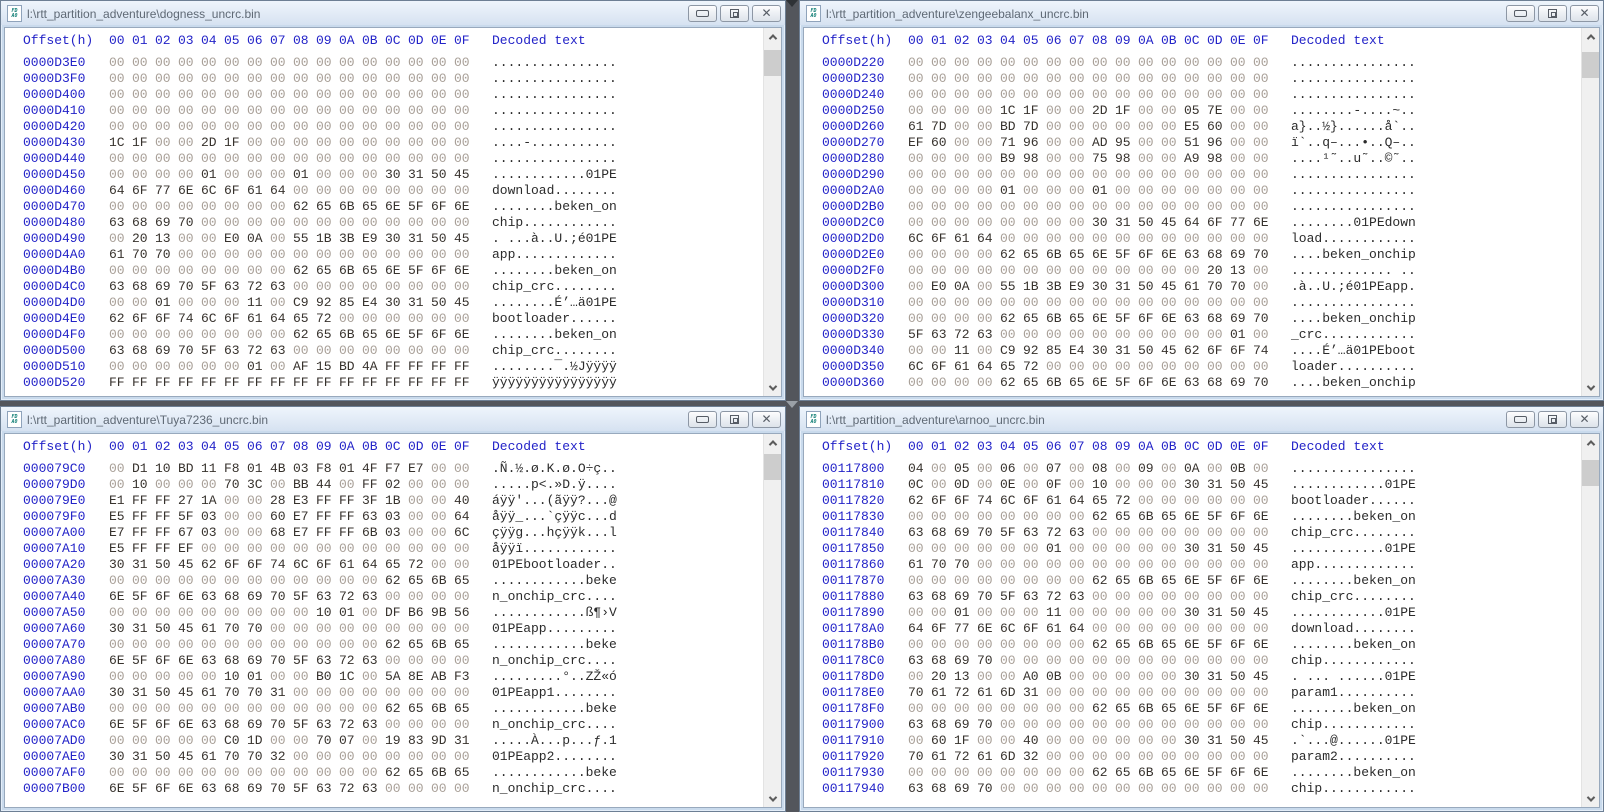 The image size is (1604, 812). What do you see at coordinates (1353, 613) in the screenshot?
I see `decoded-text: ............01PE` at bounding box center [1353, 613].